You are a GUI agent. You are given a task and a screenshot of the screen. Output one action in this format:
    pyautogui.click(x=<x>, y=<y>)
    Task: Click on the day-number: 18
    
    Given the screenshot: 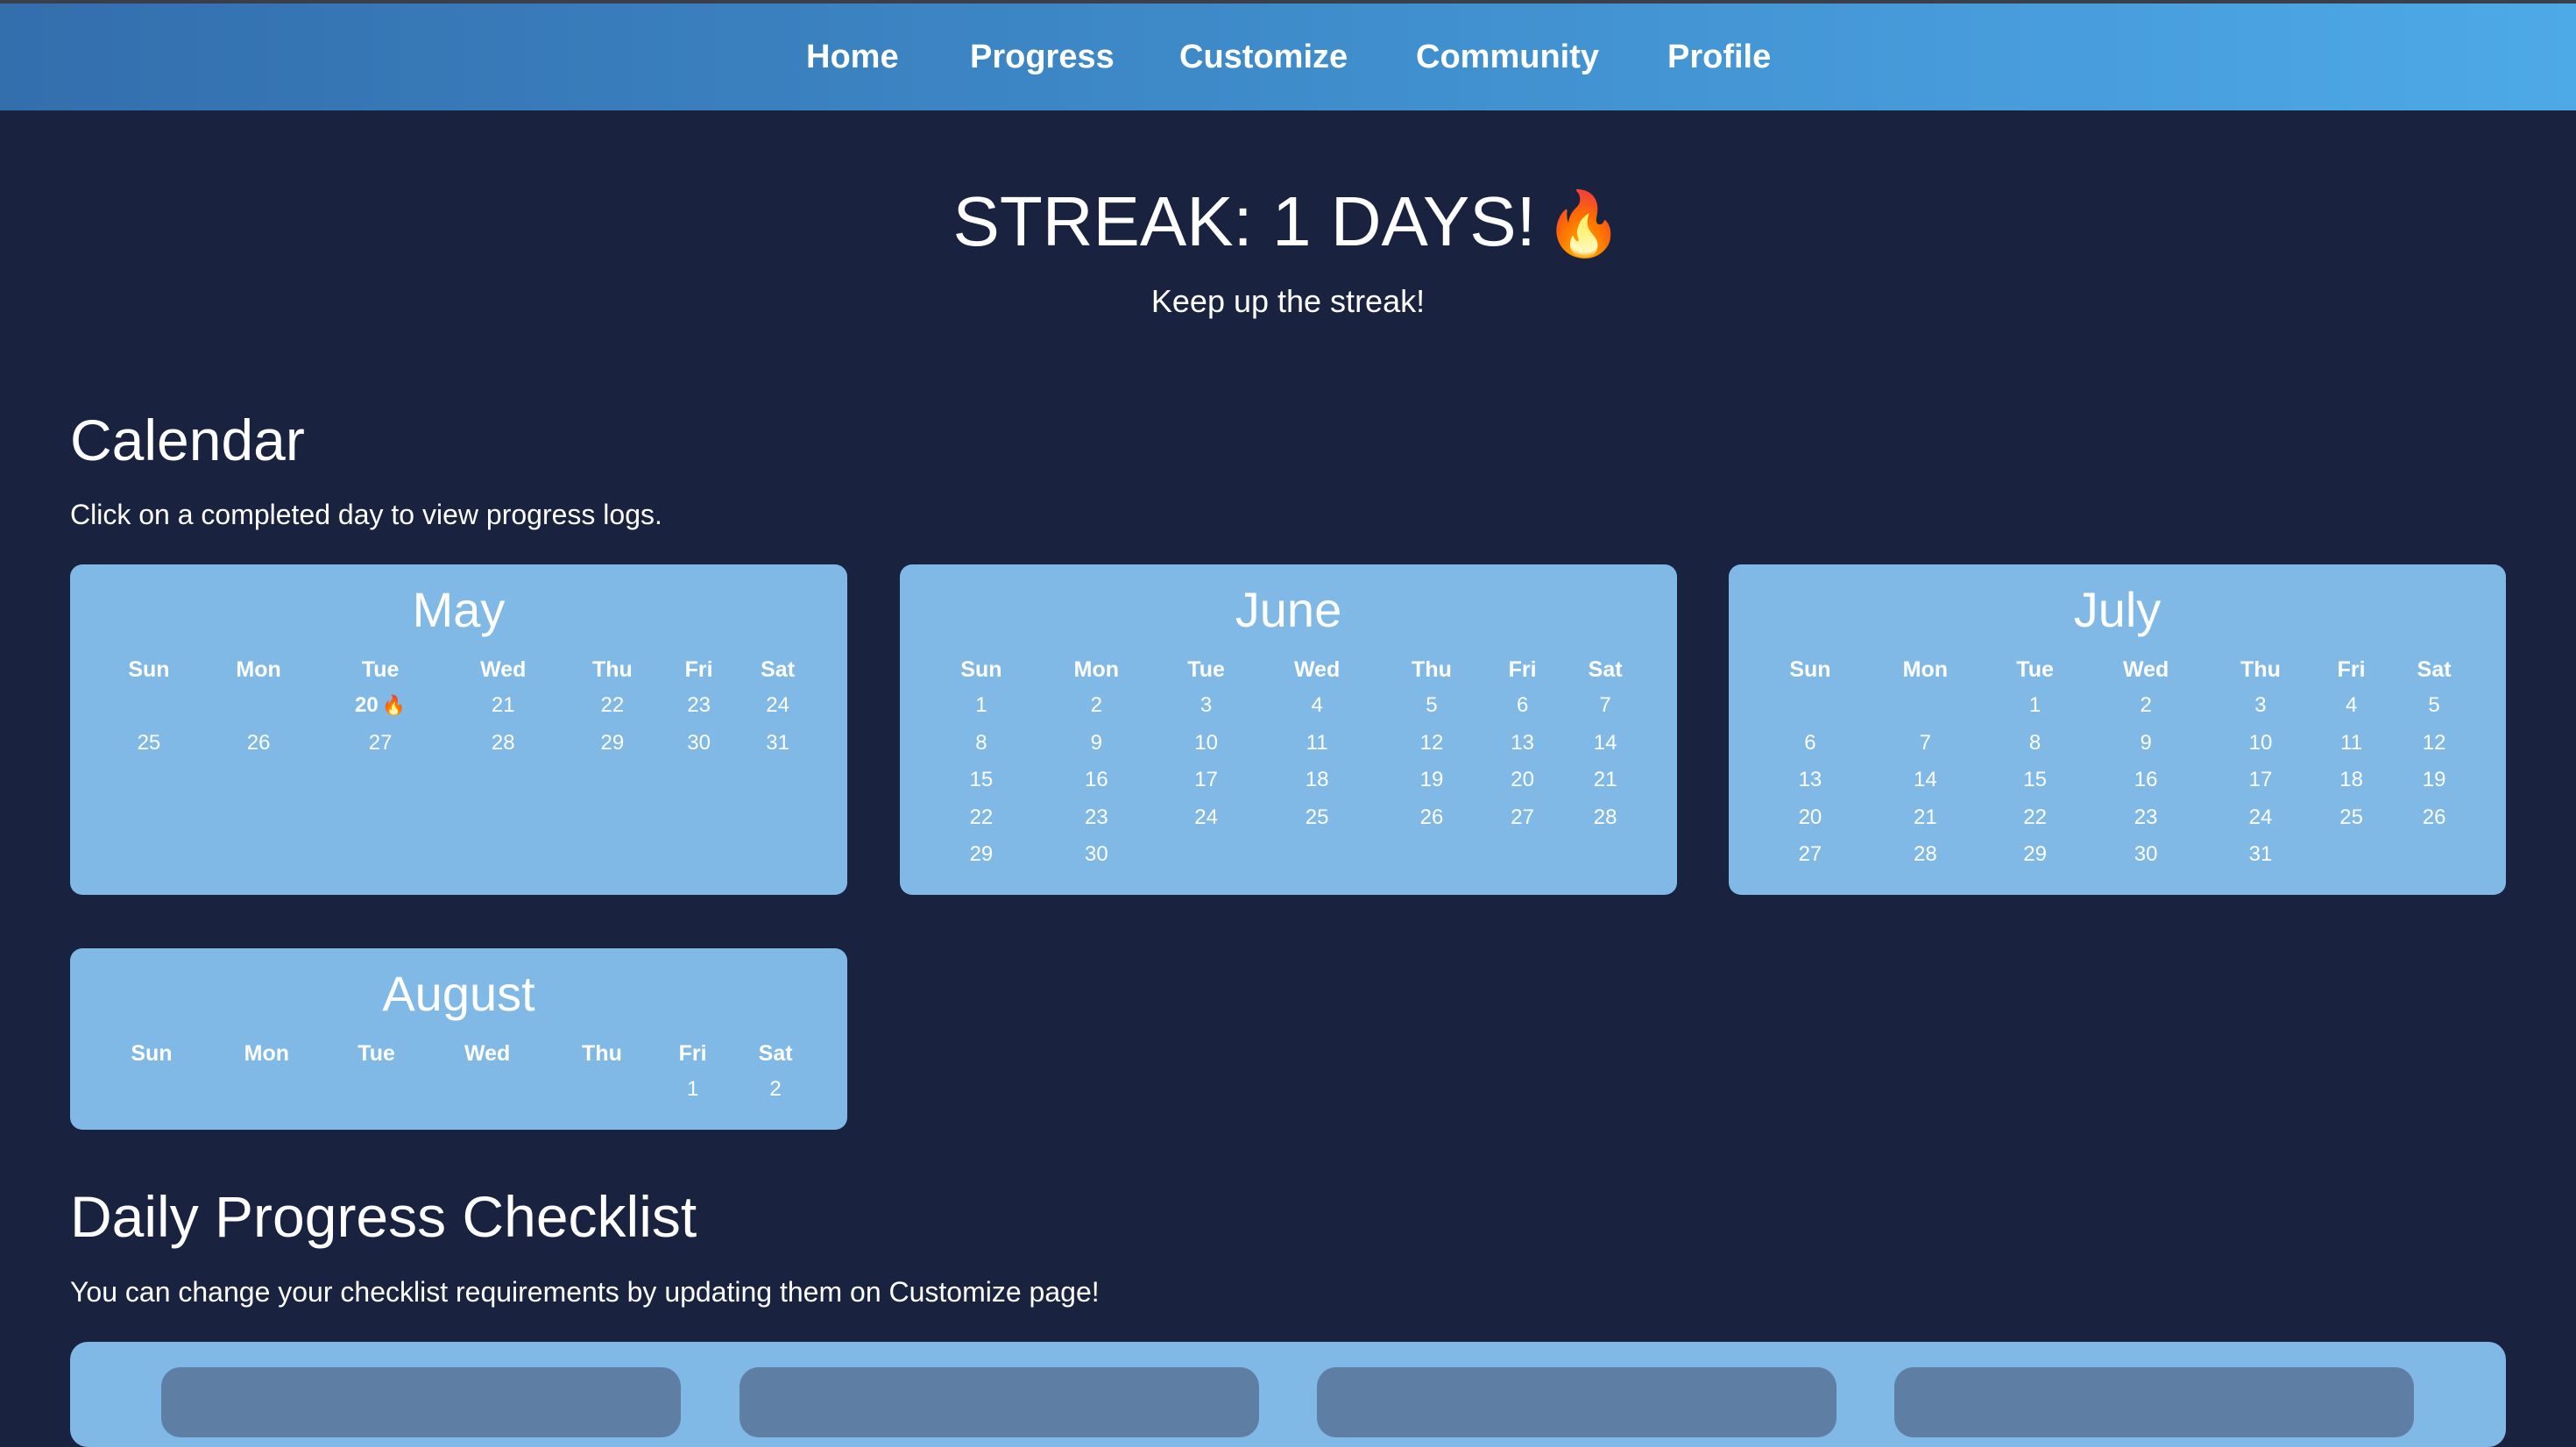 What is the action you would take?
    pyautogui.click(x=2351, y=780)
    